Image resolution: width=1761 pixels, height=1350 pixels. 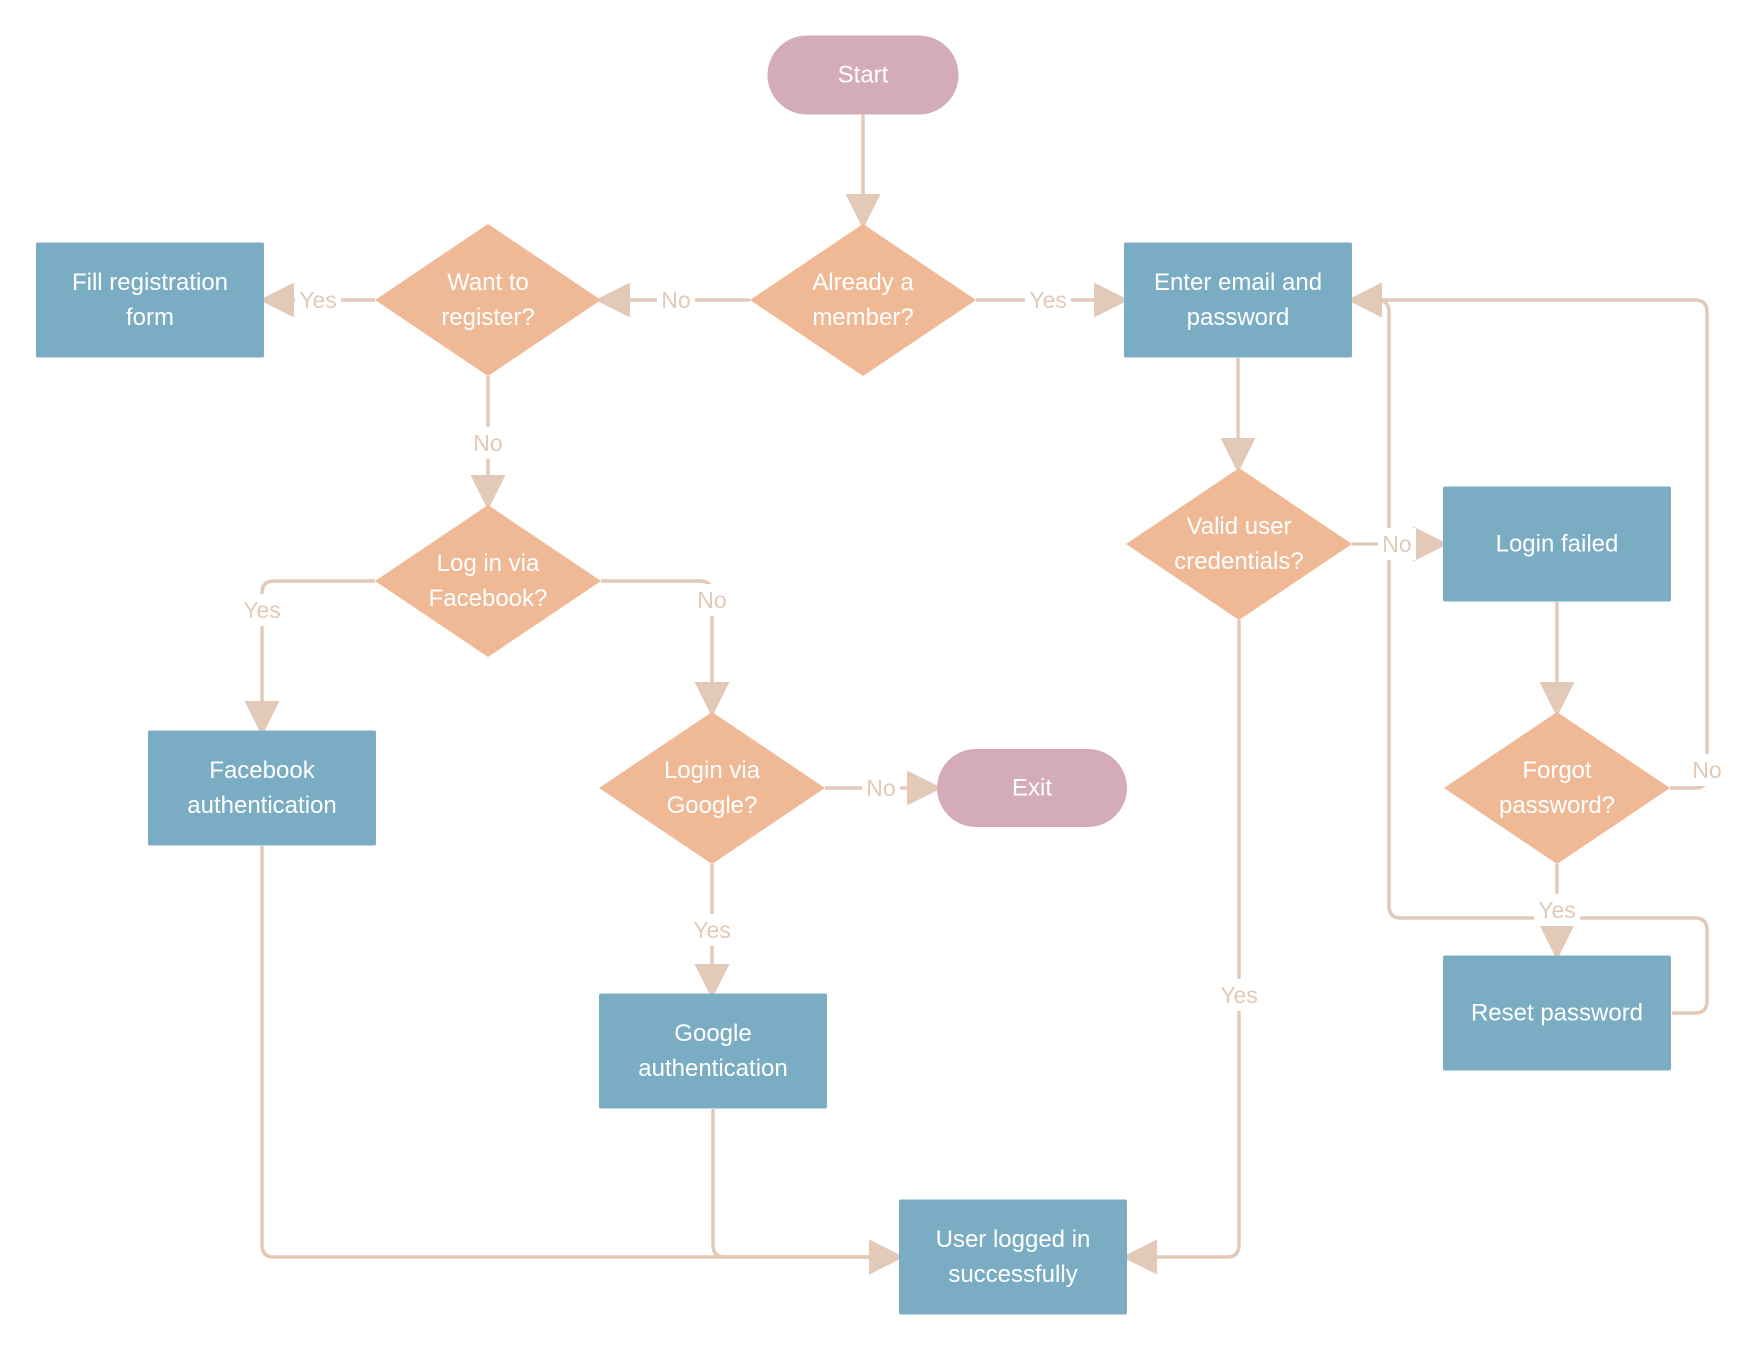 I want to click on node-forgot-password: Forgot password?, so click(x=1557, y=788).